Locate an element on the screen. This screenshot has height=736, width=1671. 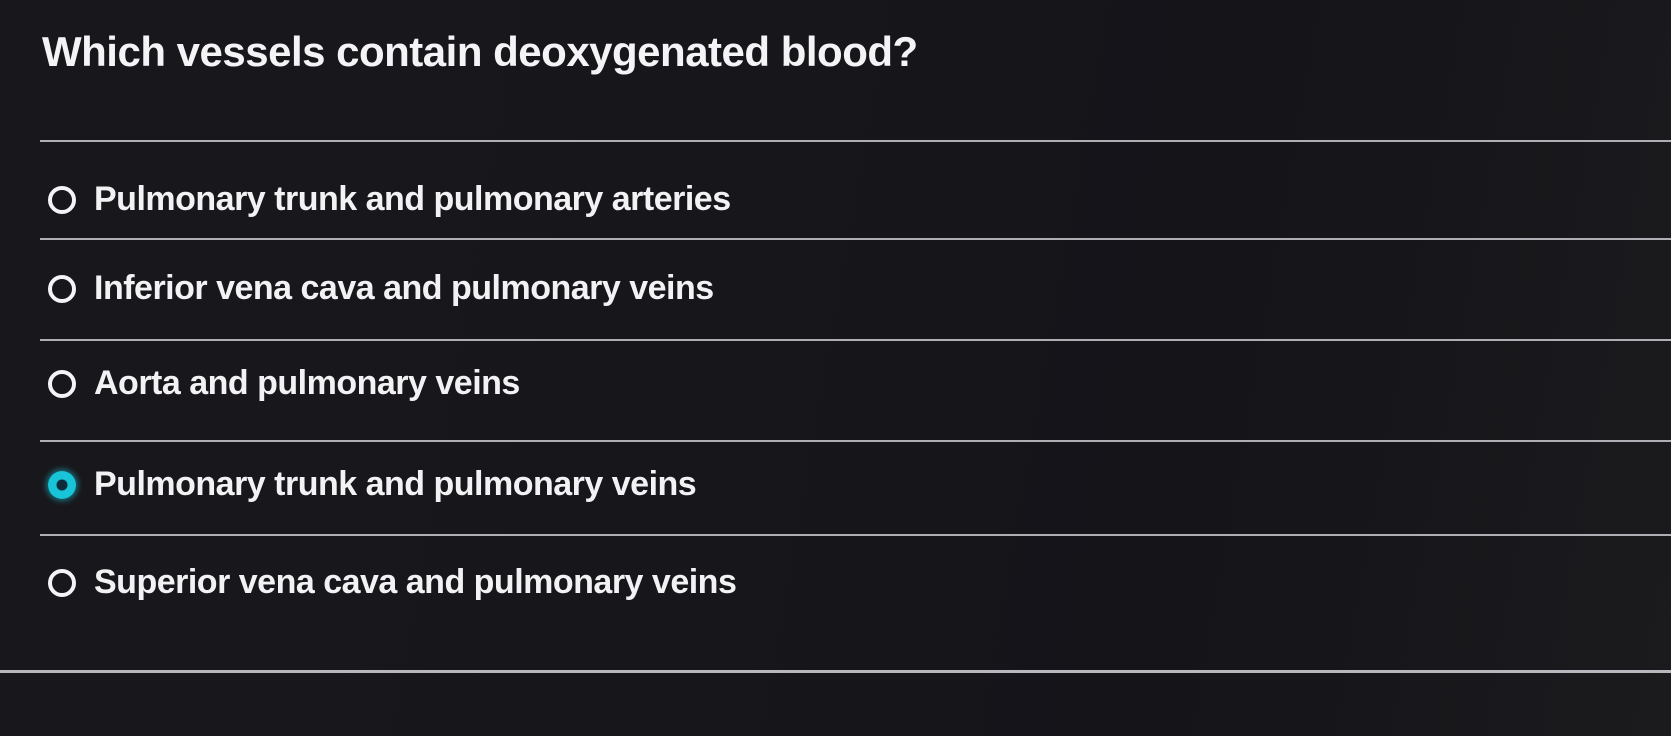
answer-option-label: Superior vena cava and pulmonary veins is located at coordinates (415, 582).